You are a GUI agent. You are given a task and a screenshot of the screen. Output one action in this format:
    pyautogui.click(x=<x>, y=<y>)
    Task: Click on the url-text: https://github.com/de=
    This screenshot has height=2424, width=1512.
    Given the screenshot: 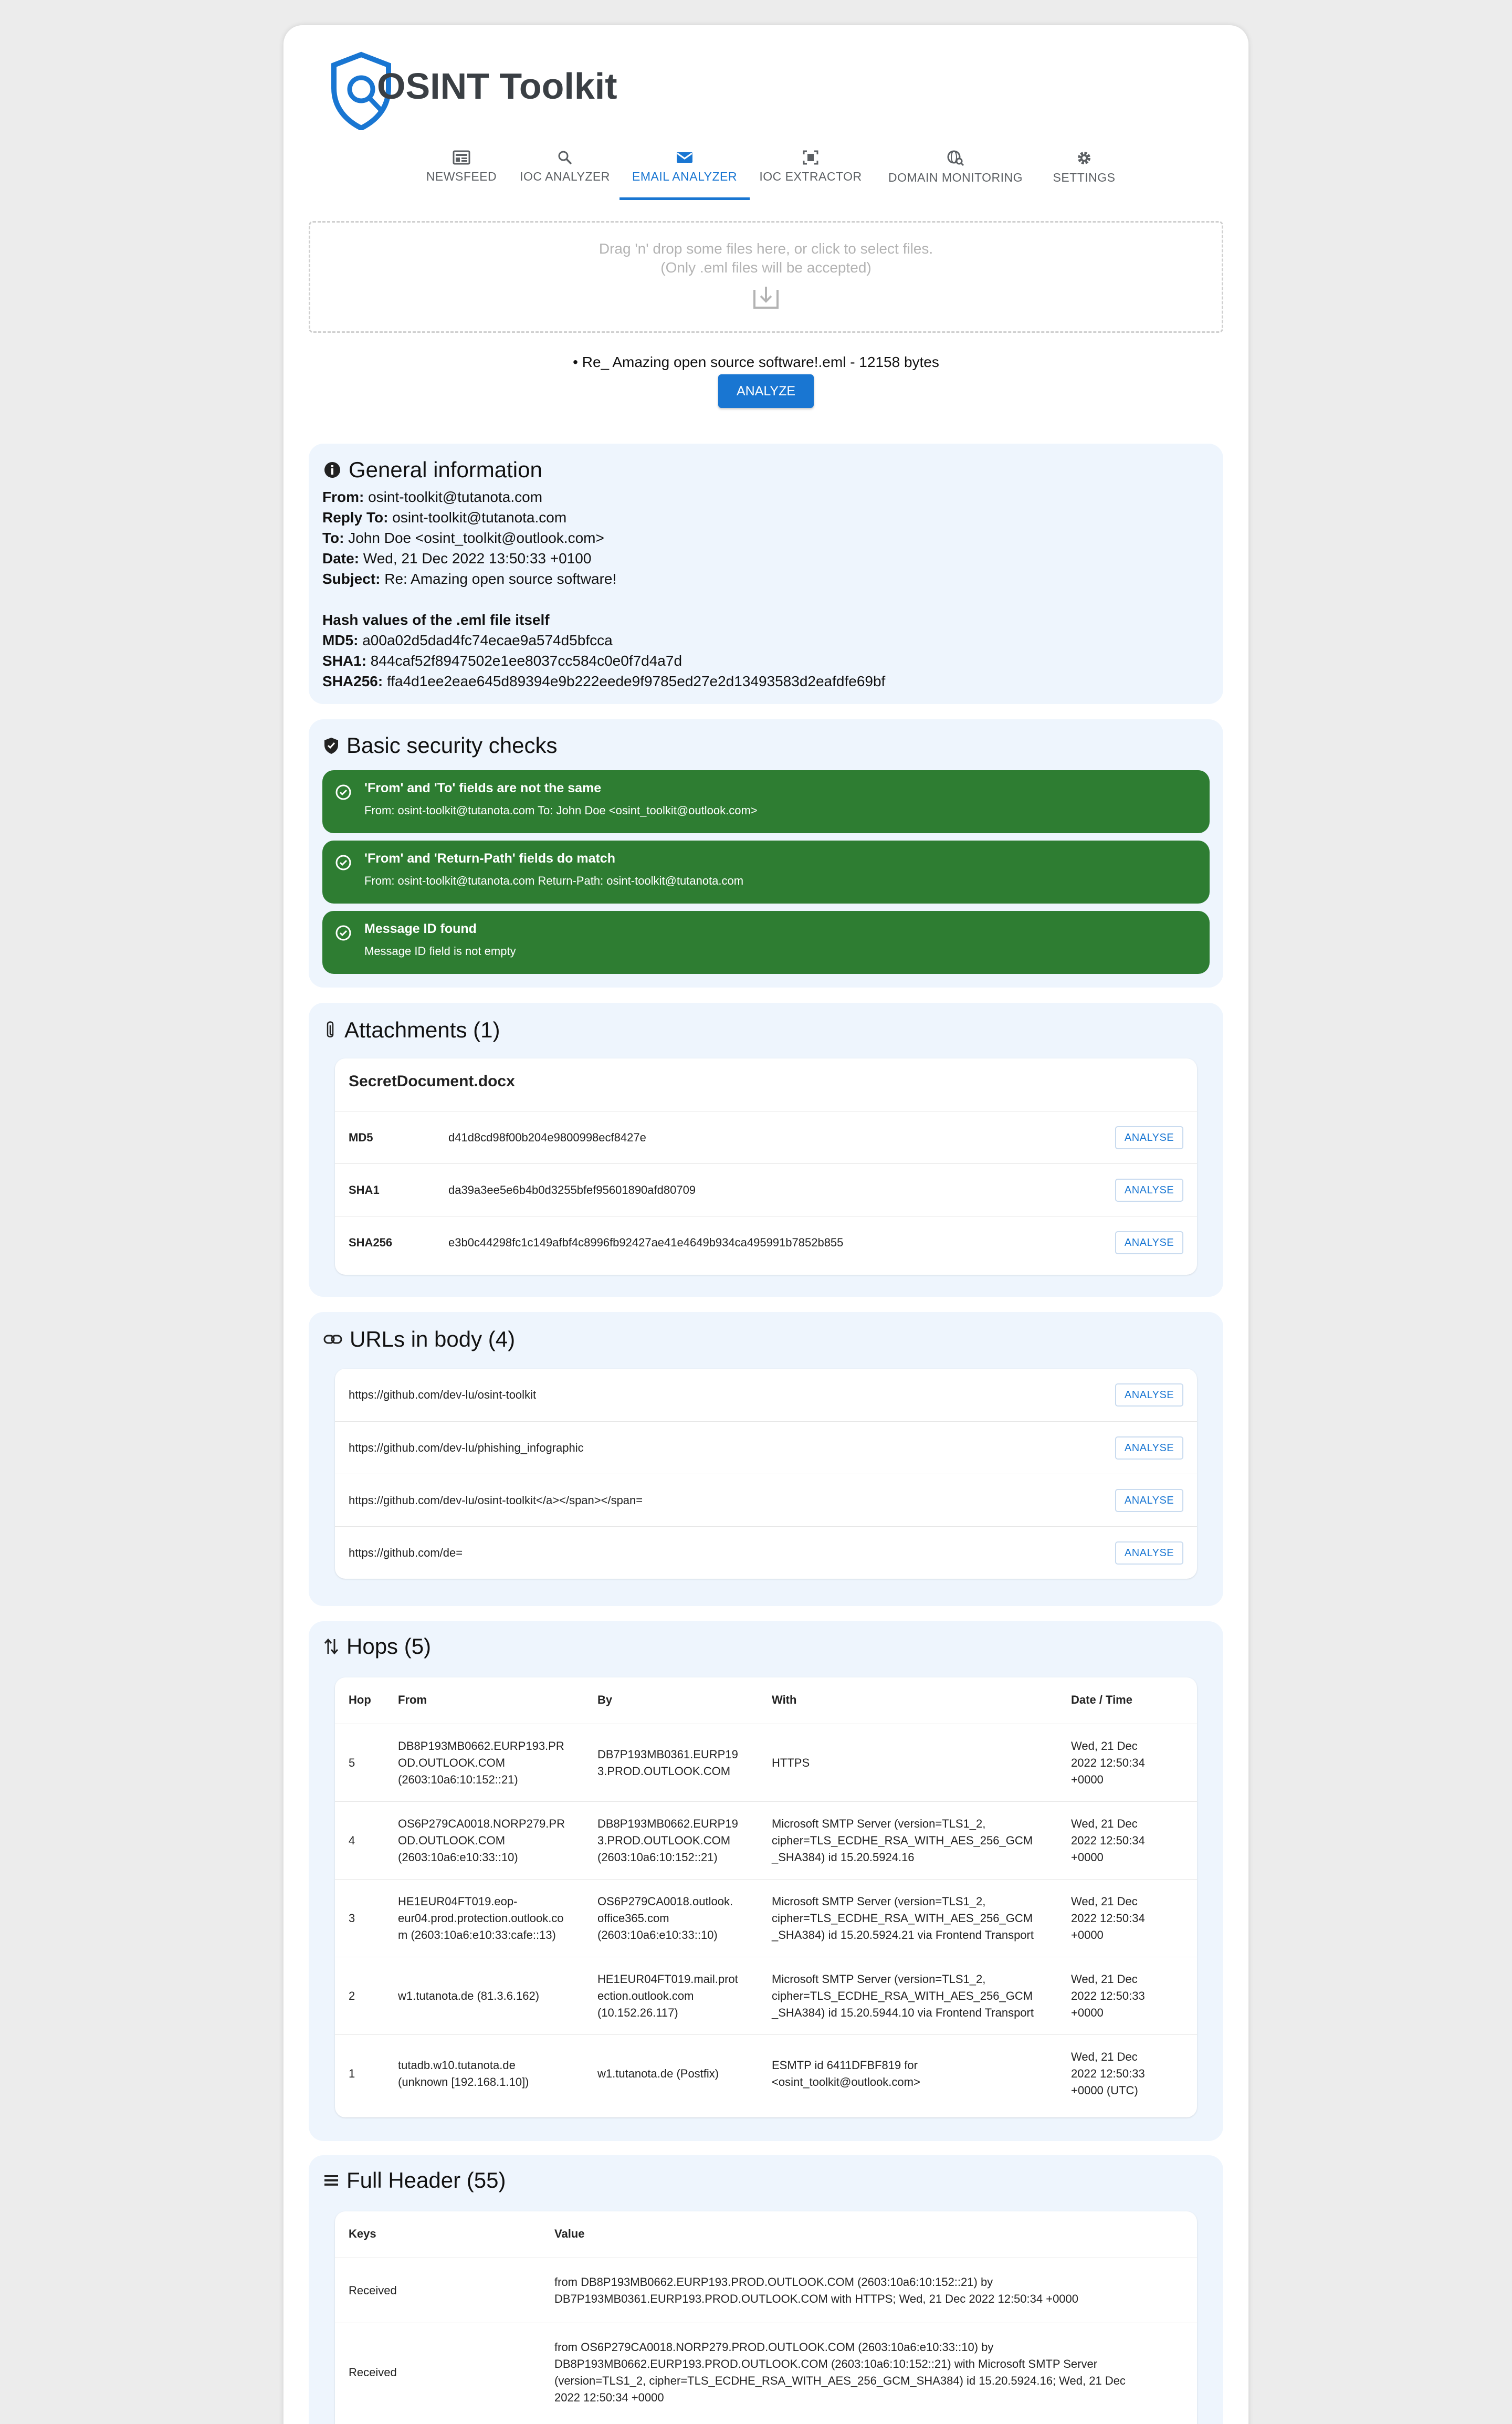 What is the action you would take?
    pyautogui.click(x=406, y=1552)
    